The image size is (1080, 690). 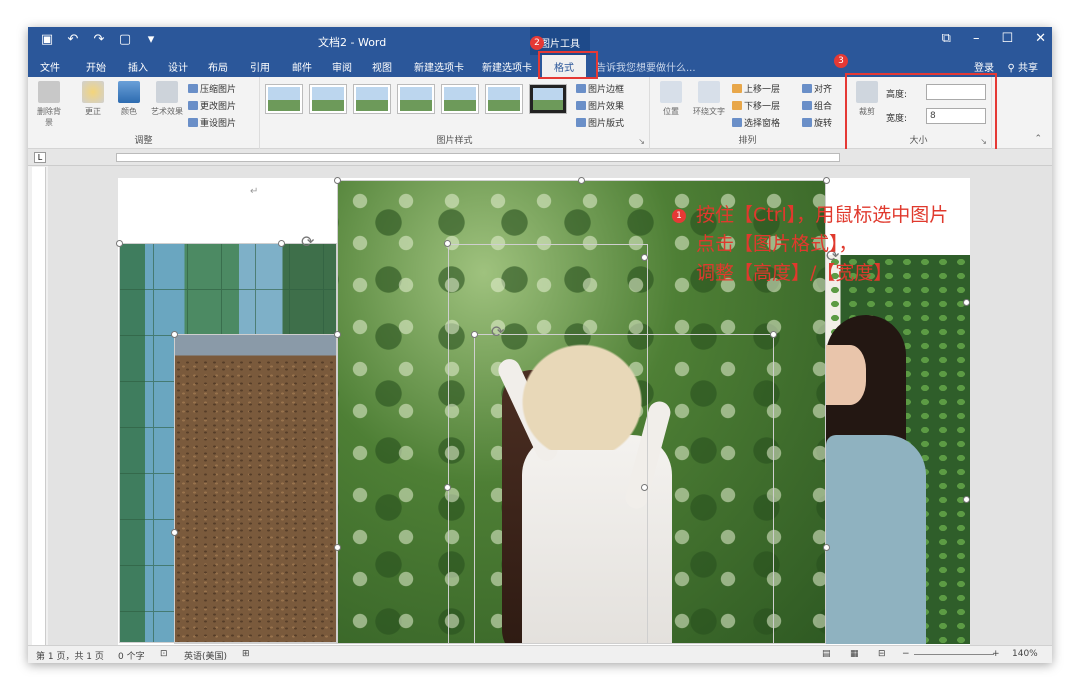 I want to click on macro-icon: ⊞, so click(x=246, y=654).